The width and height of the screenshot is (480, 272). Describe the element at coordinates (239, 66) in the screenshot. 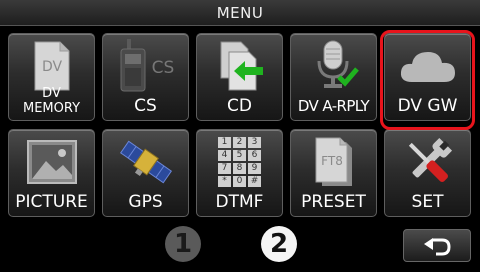

I see `copy-documents-icon` at that location.